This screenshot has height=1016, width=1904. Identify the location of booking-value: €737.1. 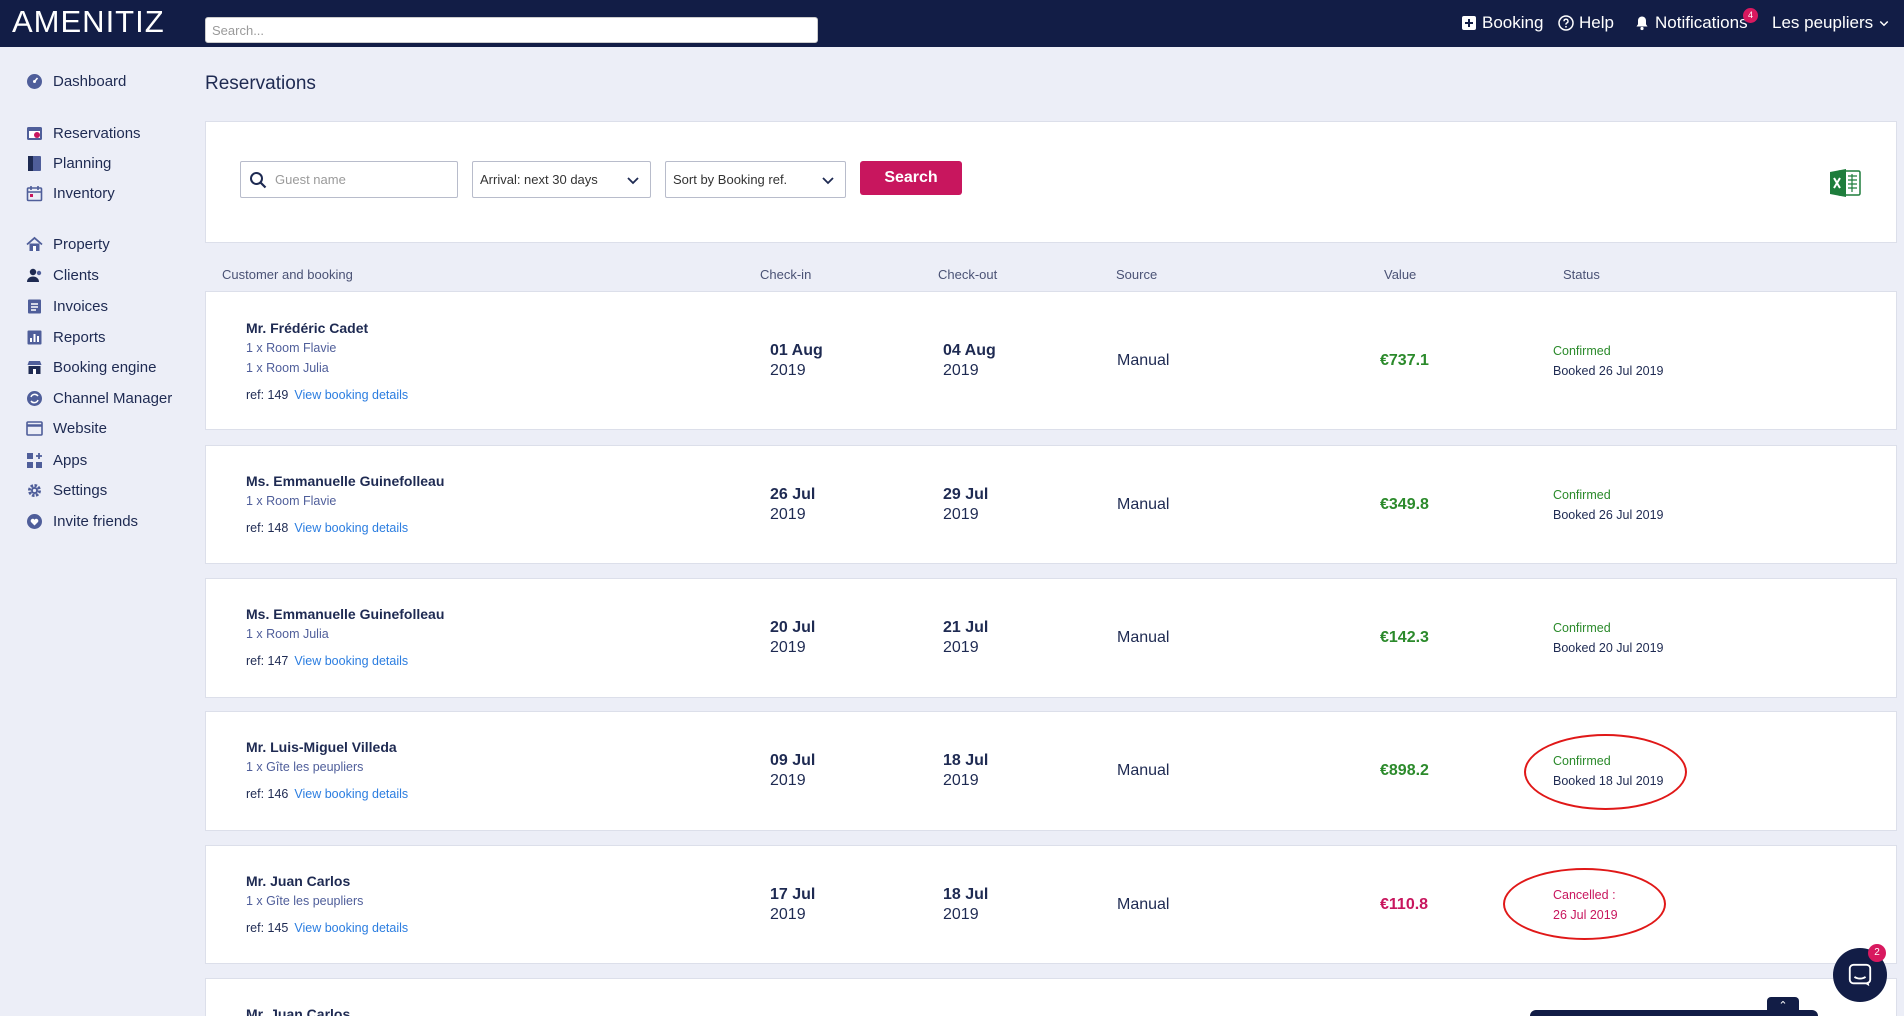
(1404, 360).